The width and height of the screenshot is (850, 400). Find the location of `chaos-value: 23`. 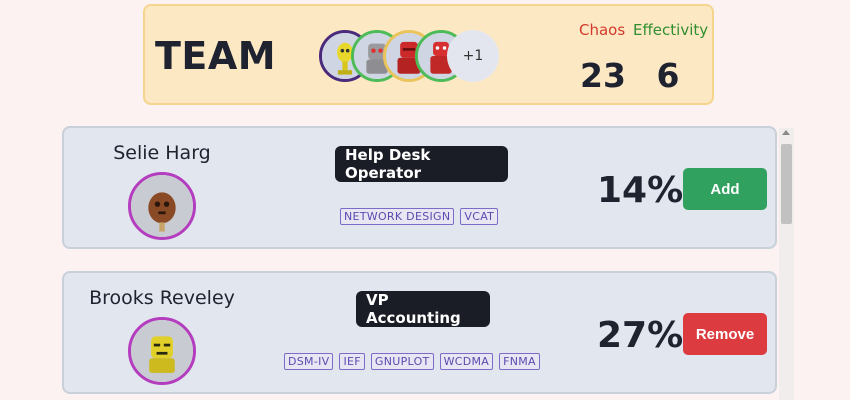

chaos-value: 23 is located at coordinates (603, 75).